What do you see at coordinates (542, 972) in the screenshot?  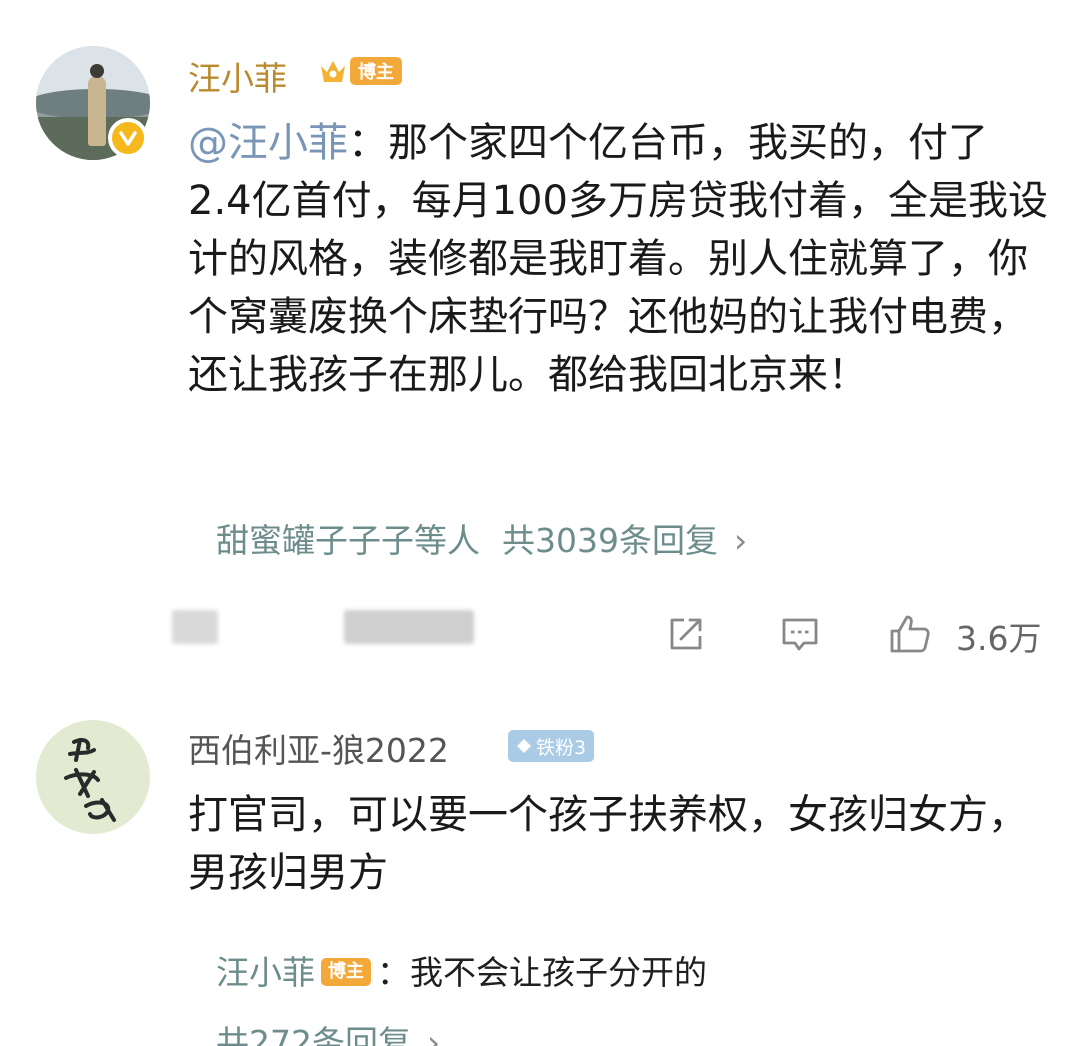 I see `sub-reply-text: ：我不会让孩子分开的` at bounding box center [542, 972].